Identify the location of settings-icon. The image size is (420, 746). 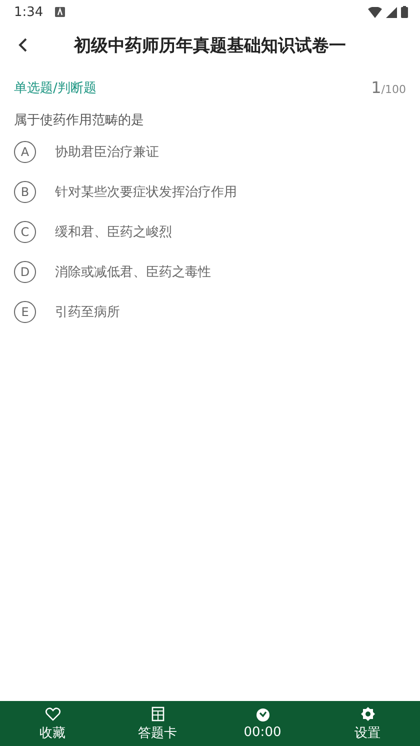
(368, 714).